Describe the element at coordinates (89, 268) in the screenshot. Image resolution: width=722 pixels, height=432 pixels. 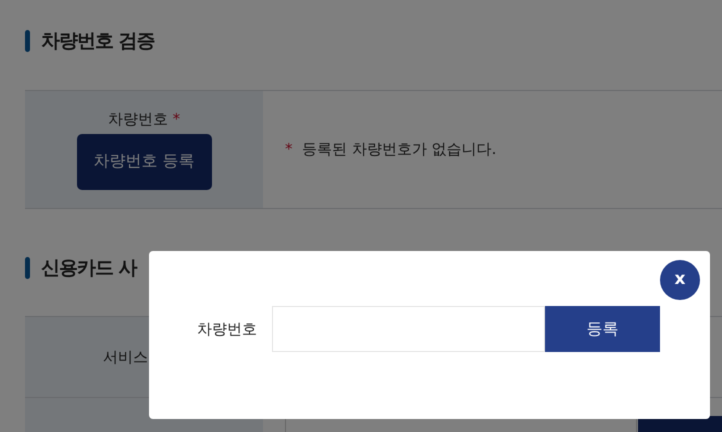
I see `section-title: 신용카드 사` at that location.